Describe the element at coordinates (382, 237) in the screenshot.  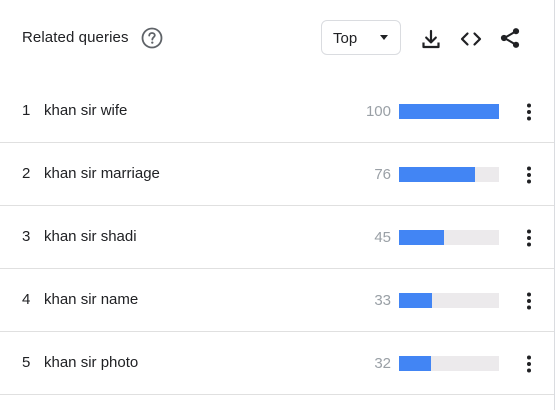
I see `query-value: 45` at that location.